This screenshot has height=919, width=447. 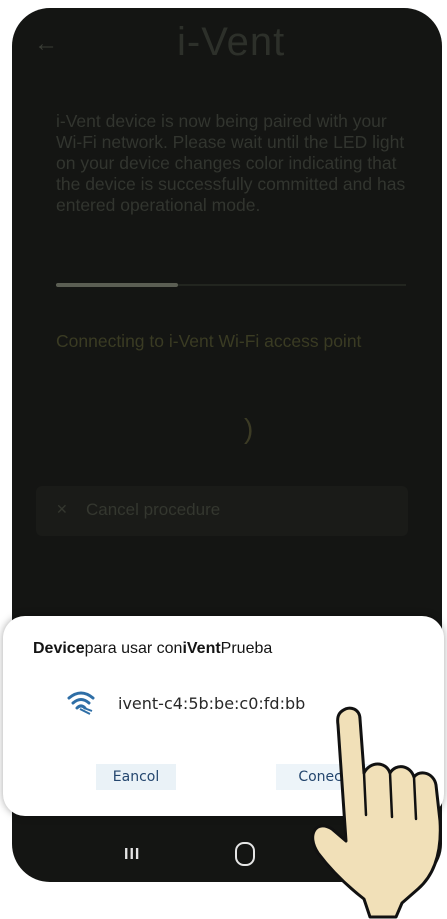 I want to click on logo-text: i-Vent, so click(x=231, y=42).